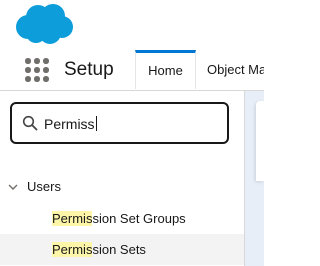 This screenshot has height=266, width=320. What do you see at coordinates (89, 69) in the screenshot?
I see `app-name: Setup` at bounding box center [89, 69].